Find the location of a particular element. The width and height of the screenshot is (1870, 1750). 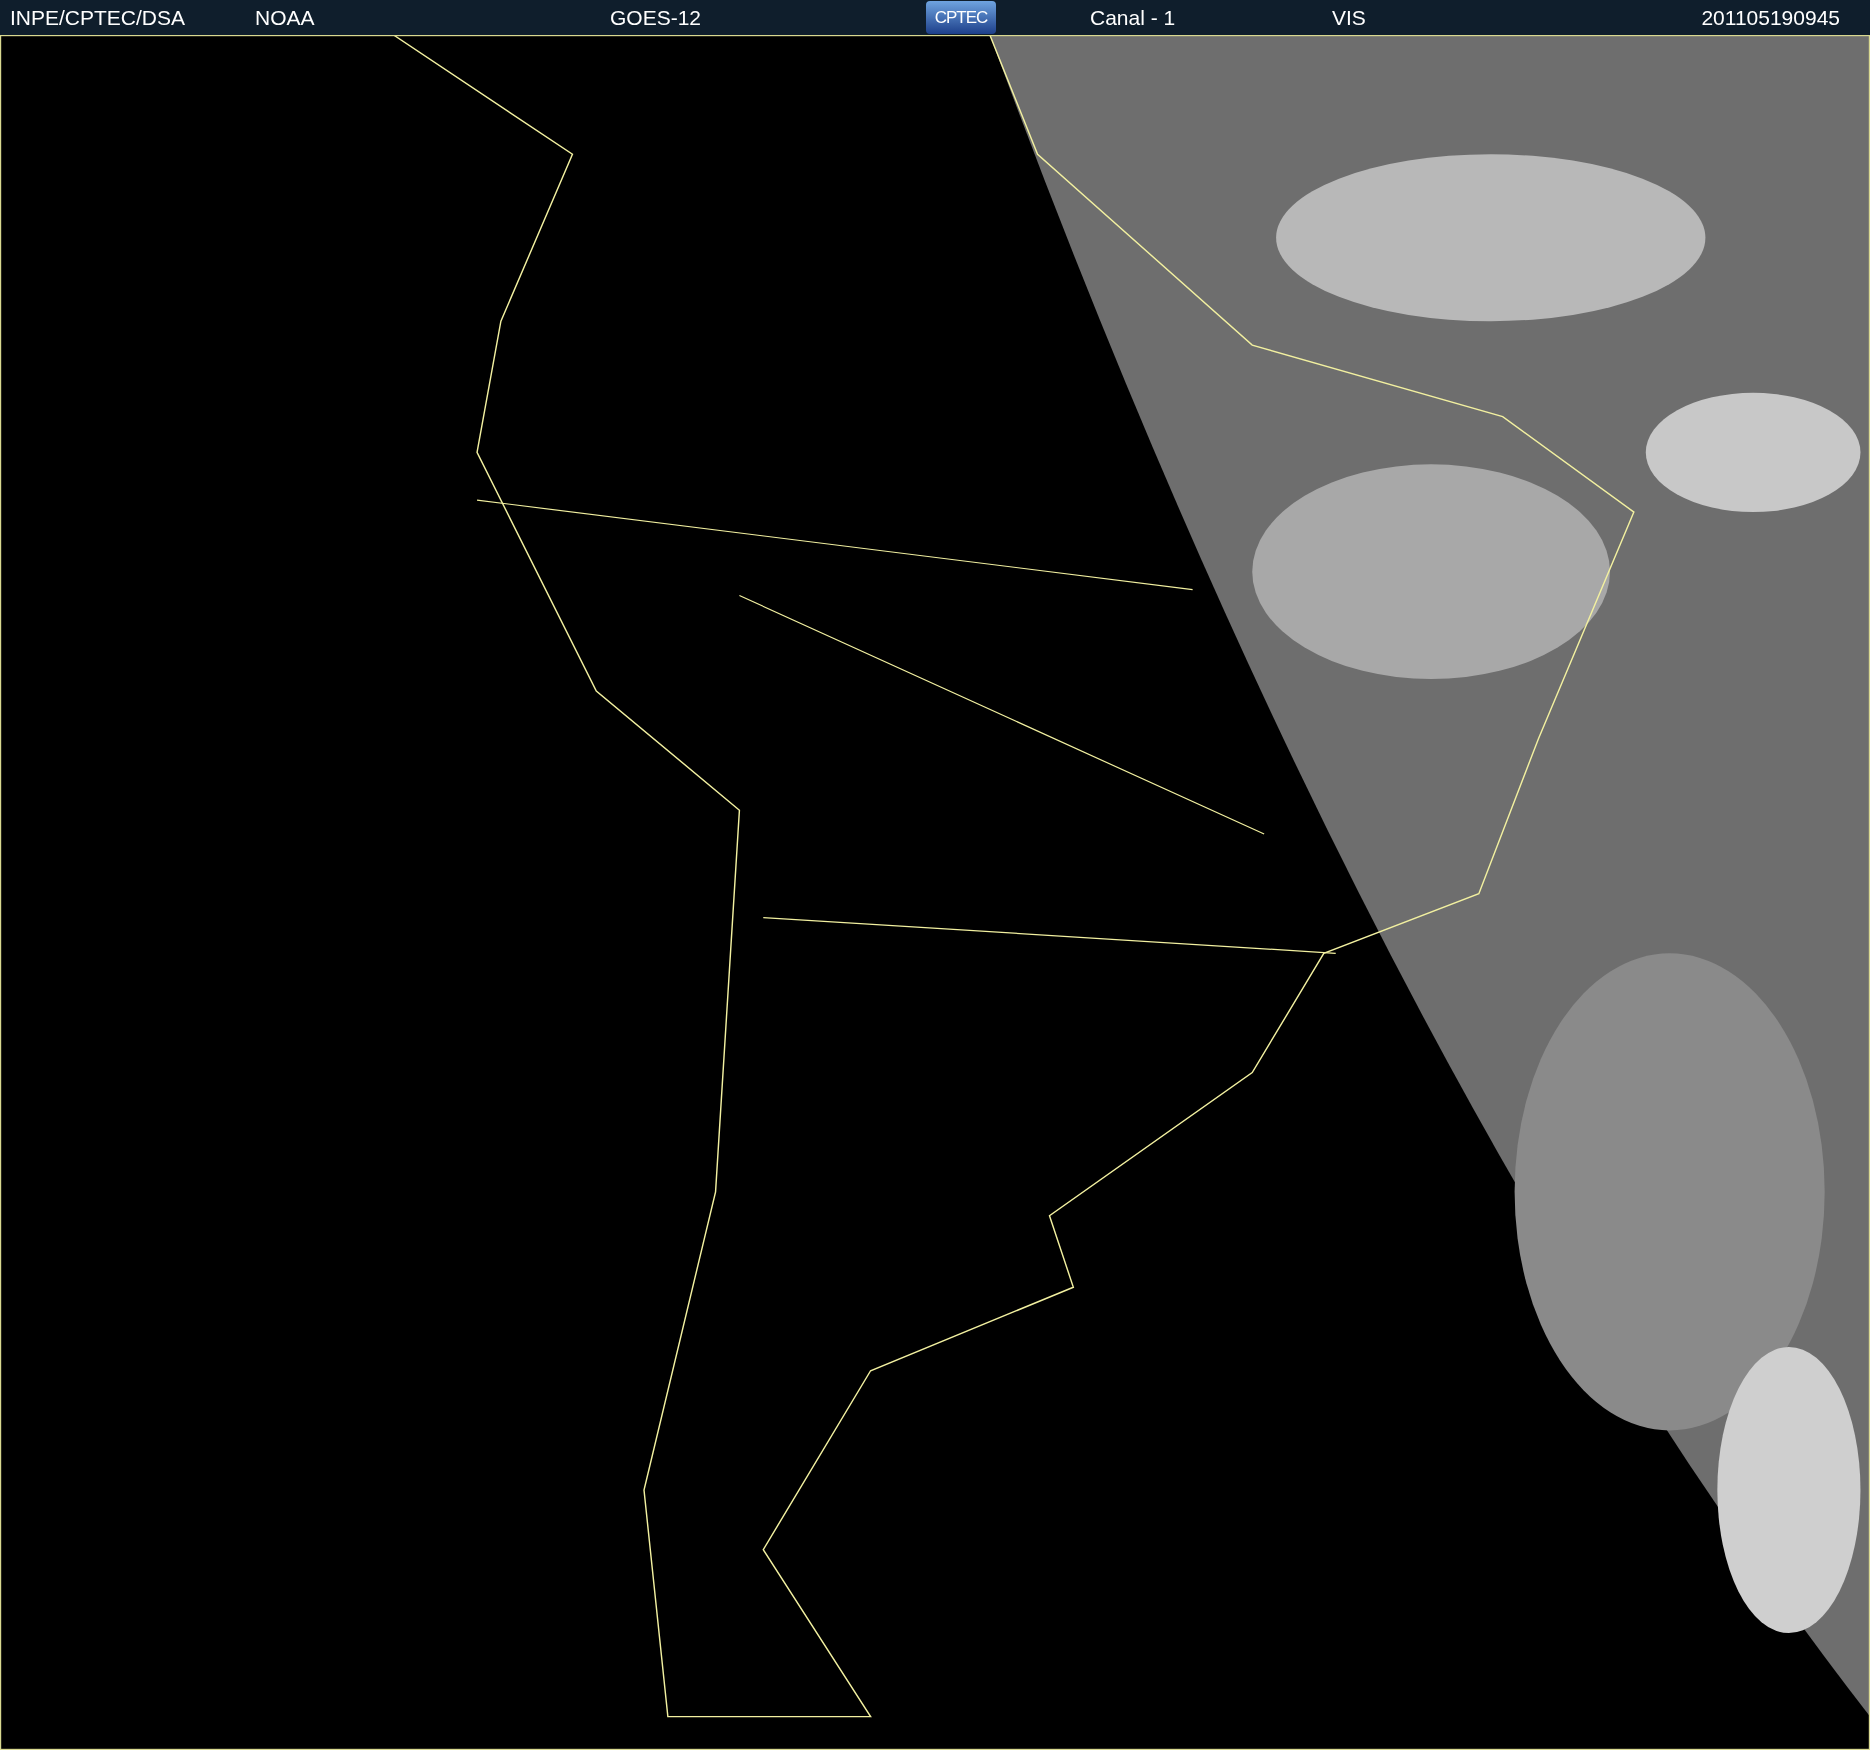

logo: CPTEC is located at coordinates (961, 17).